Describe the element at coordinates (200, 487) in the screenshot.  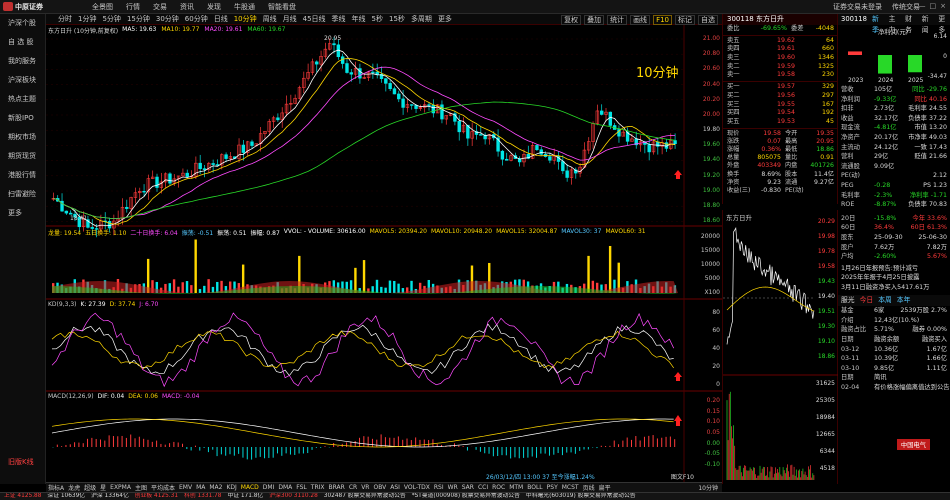
I see `indicator-tab-8: MA` at that location.